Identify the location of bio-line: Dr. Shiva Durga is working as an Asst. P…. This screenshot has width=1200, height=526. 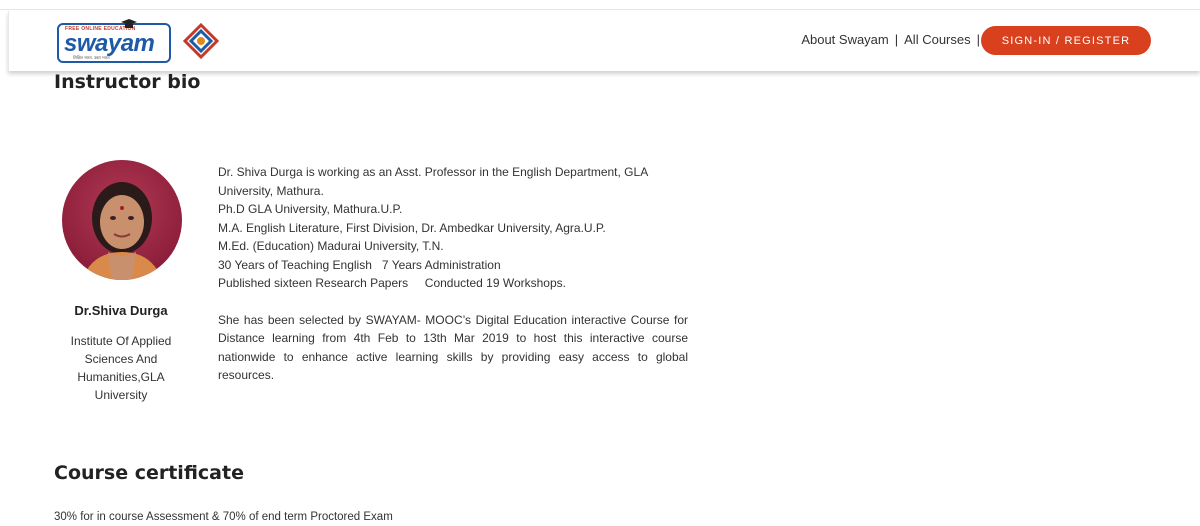
(433, 181).